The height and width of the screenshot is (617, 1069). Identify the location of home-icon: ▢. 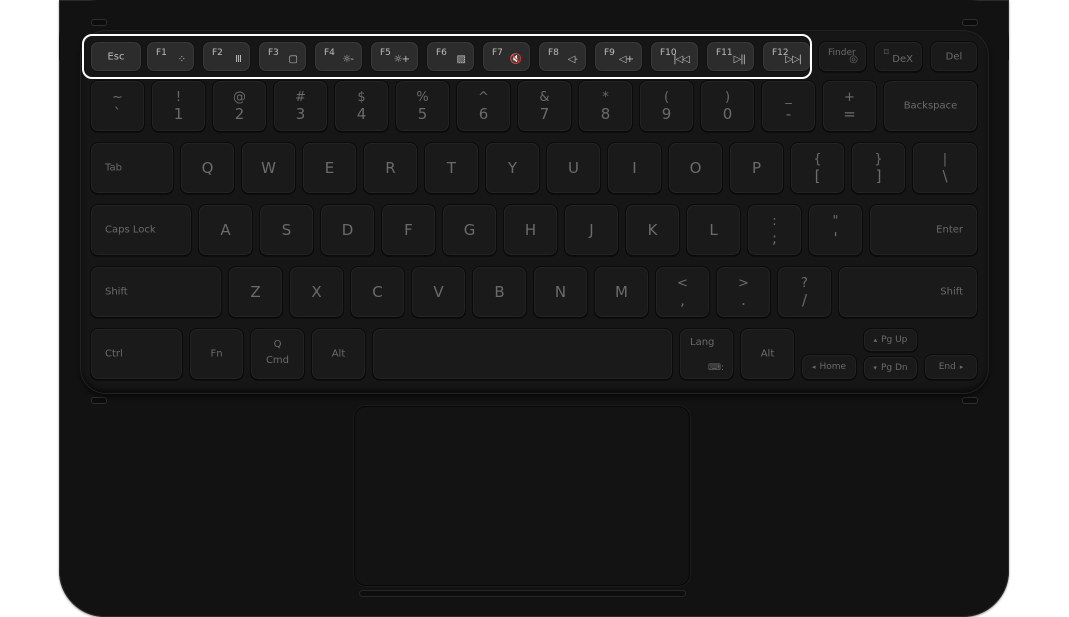
(293, 59).